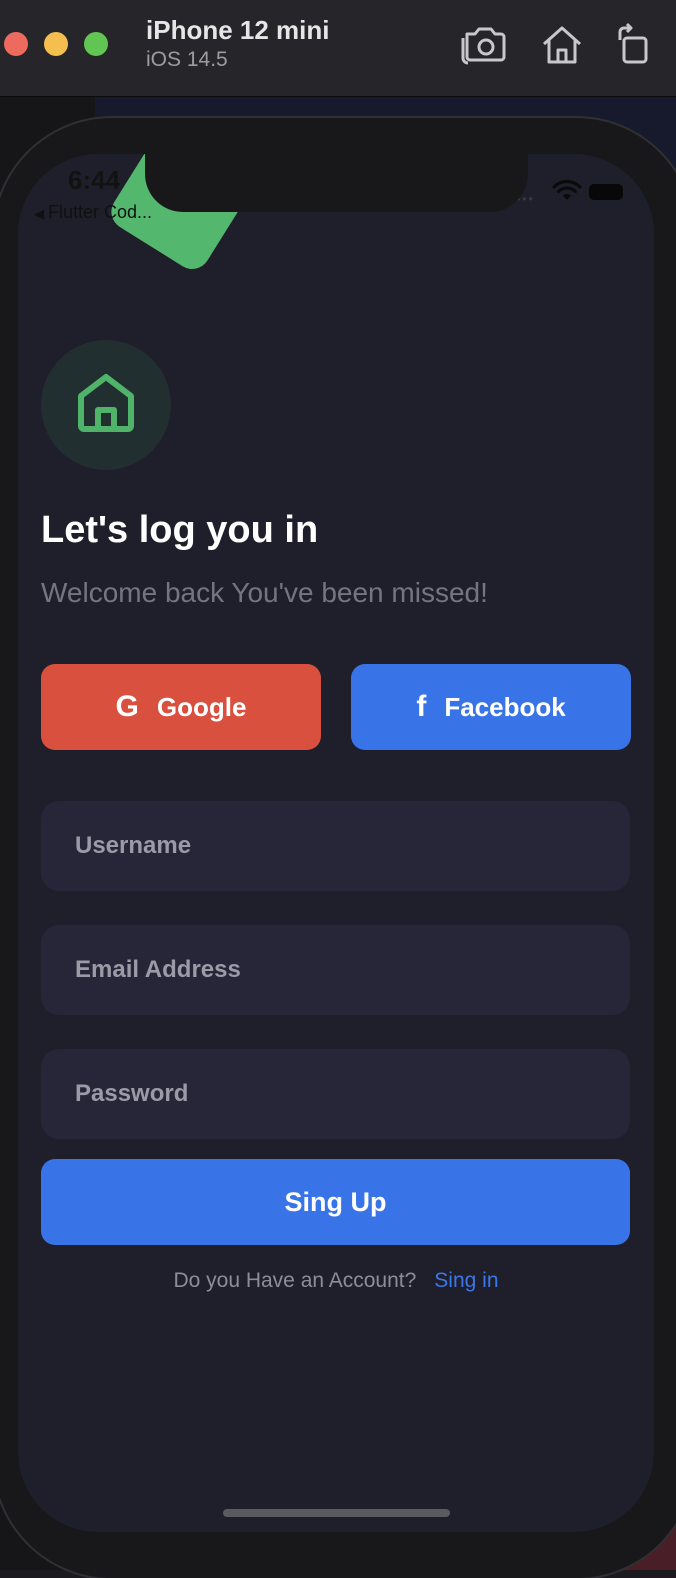 Image resolution: width=676 pixels, height=1578 pixels. I want to click on username-input, so click(335, 846).